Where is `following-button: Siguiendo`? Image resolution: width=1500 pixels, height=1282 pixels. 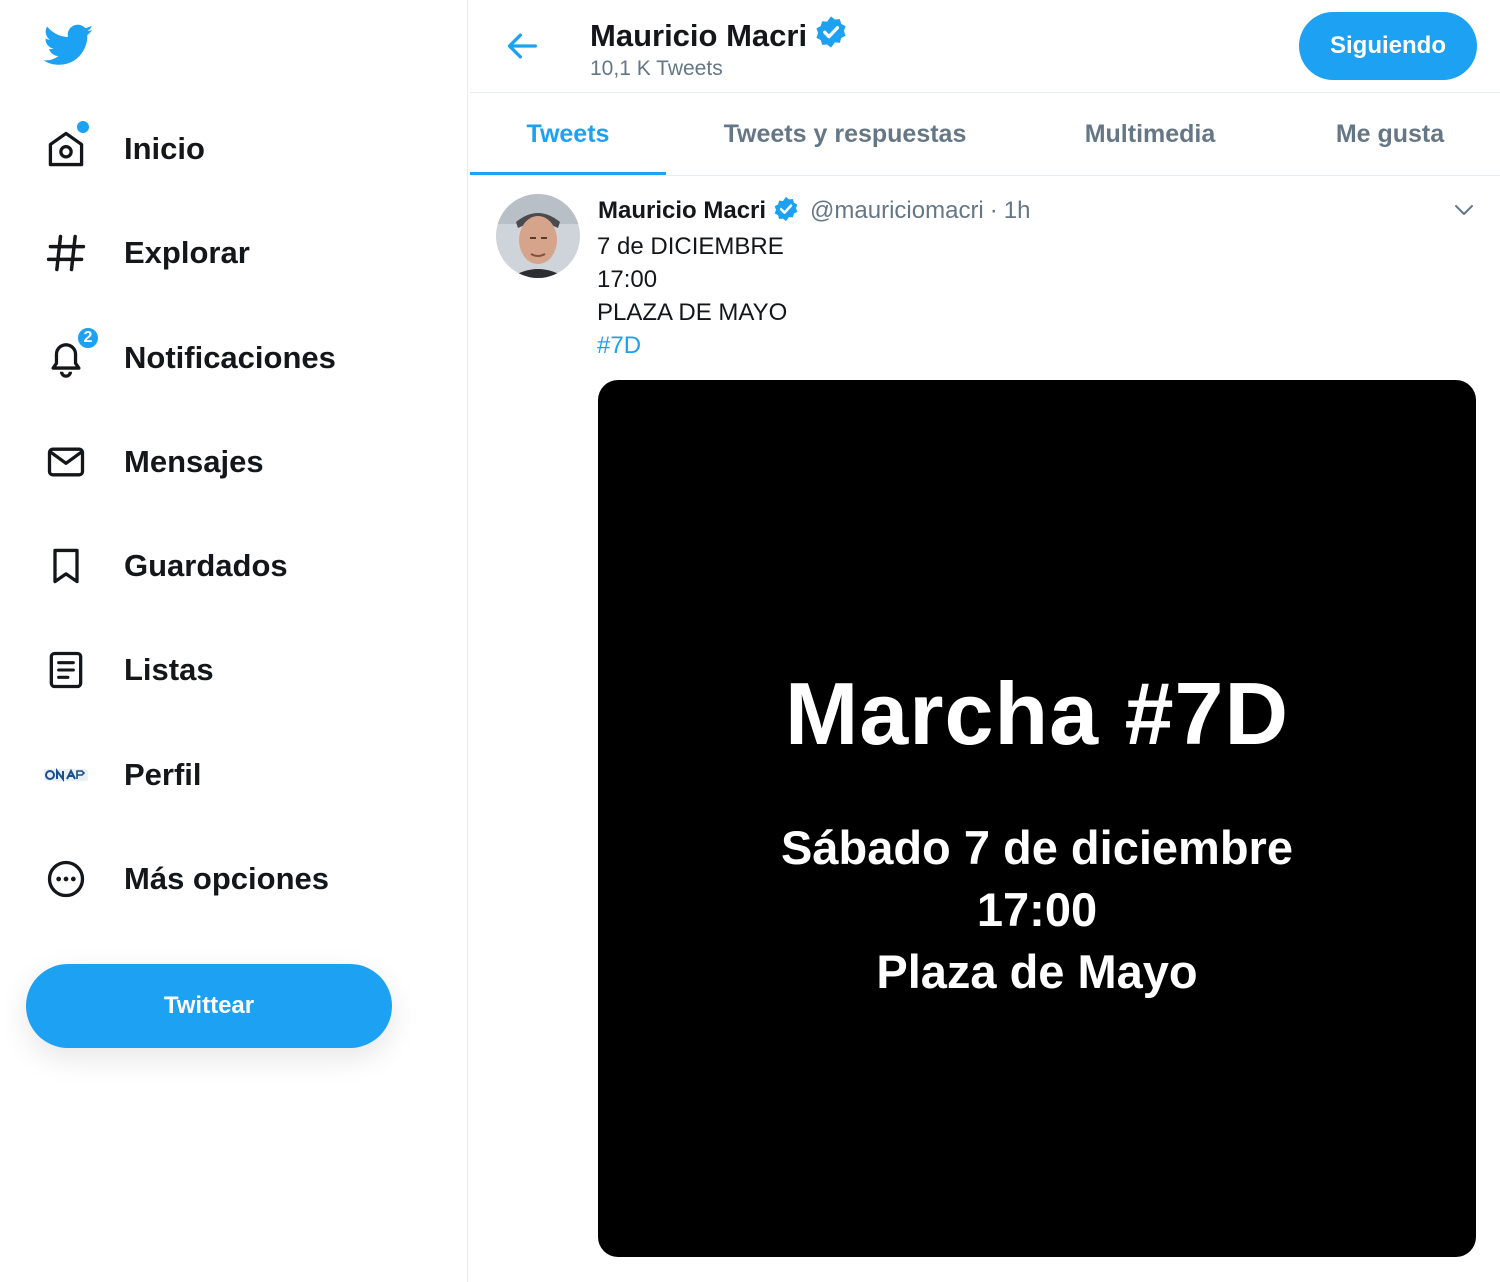
following-button: Siguiendo is located at coordinates (1388, 46).